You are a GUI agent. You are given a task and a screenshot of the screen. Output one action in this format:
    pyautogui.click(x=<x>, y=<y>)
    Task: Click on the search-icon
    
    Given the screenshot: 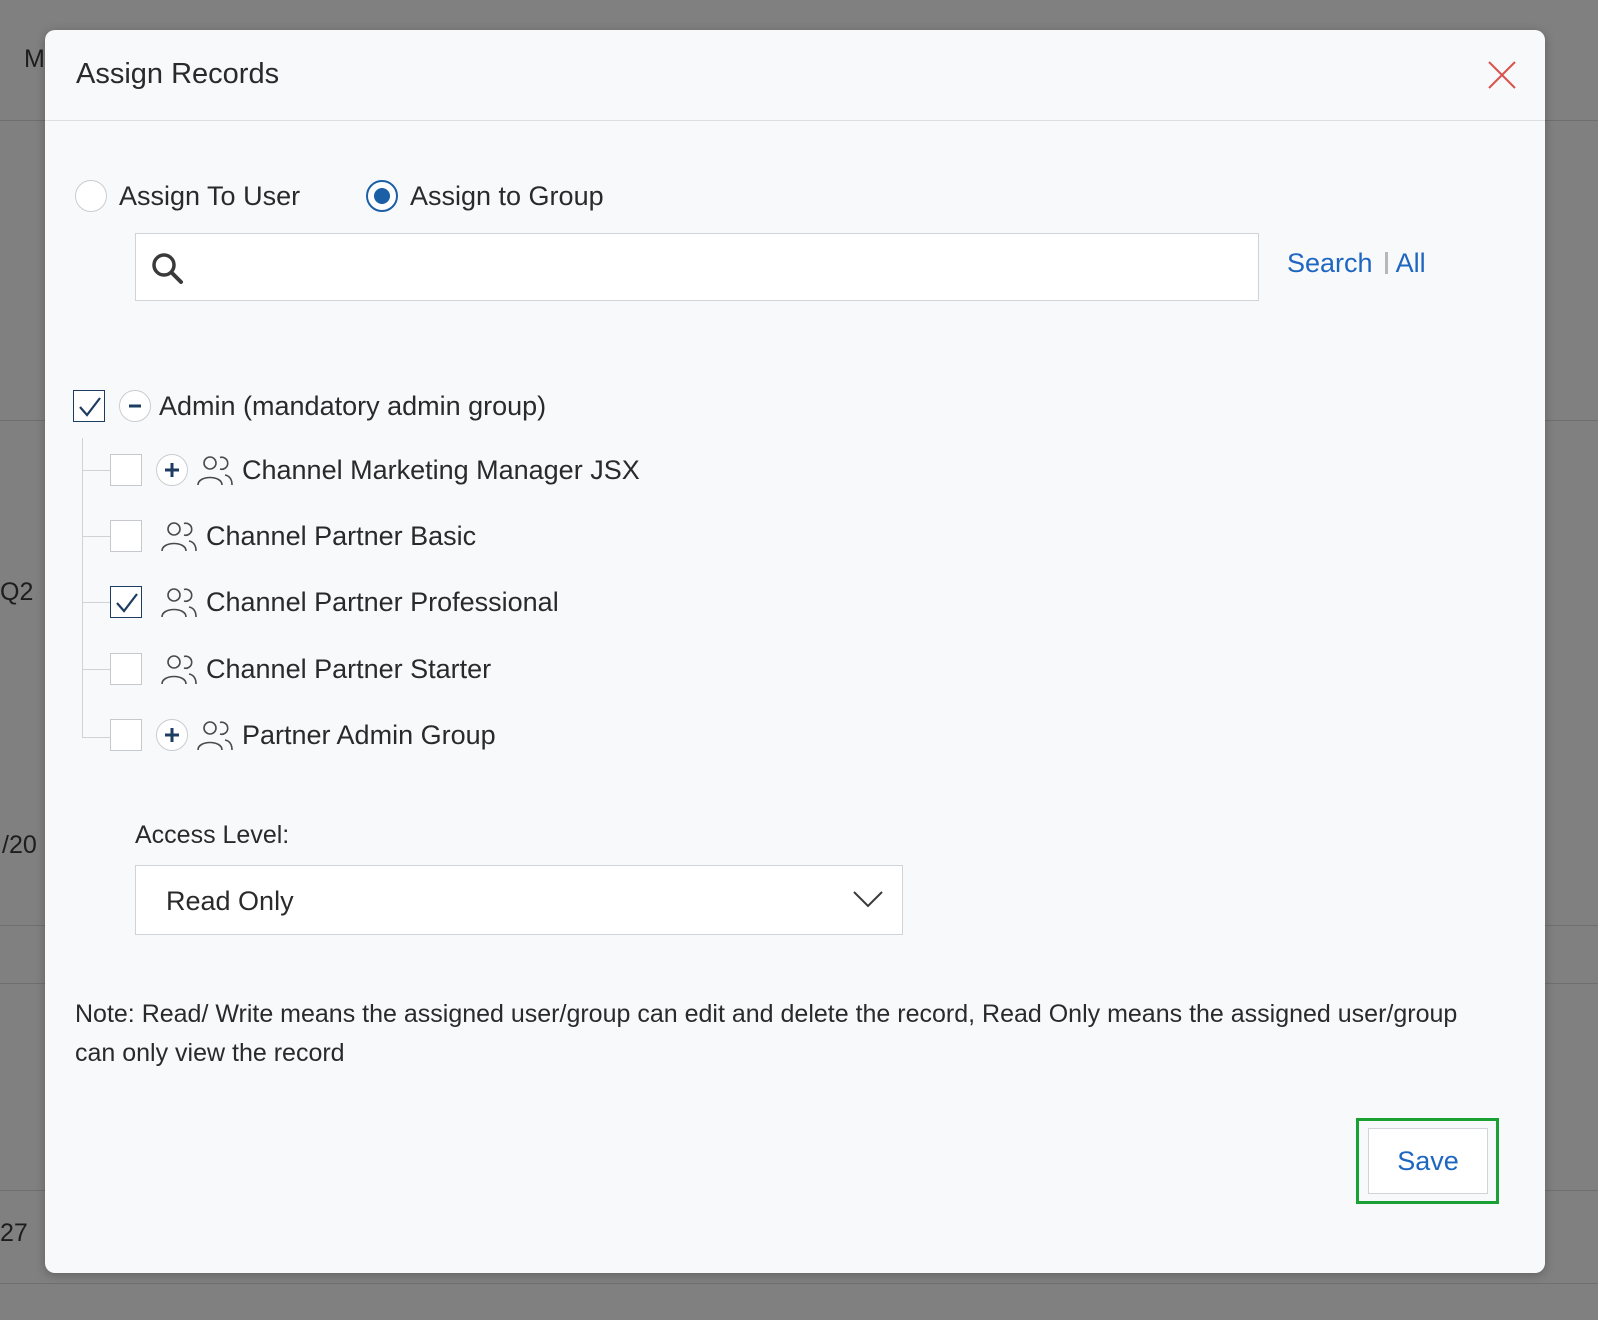 What is the action you would take?
    pyautogui.click(x=167, y=268)
    